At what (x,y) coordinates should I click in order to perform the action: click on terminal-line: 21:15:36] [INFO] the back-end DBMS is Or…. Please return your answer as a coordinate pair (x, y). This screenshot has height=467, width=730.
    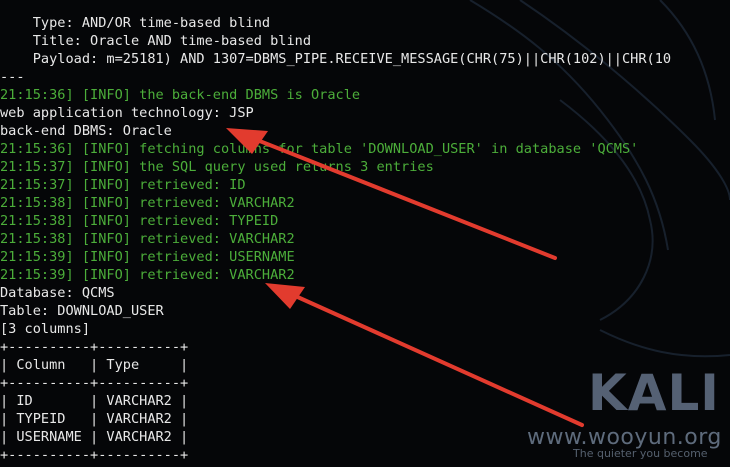
    Looking at the image, I should click on (180, 95).